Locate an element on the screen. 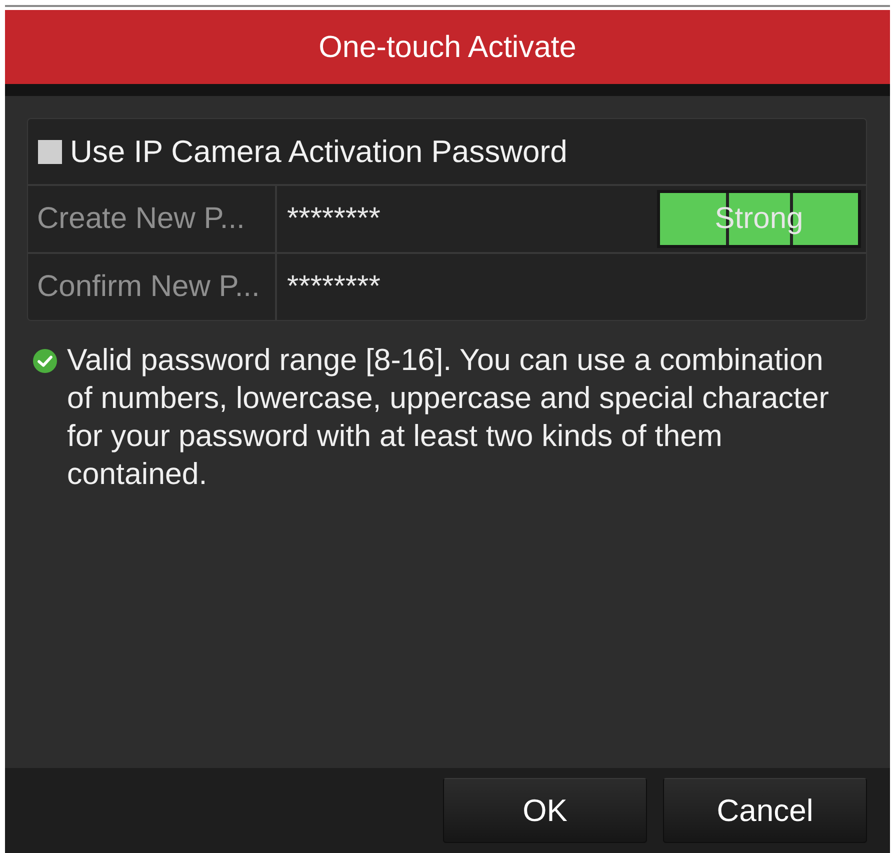 The height and width of the screenshot is (853, 895). checkbox is located at coordinates (50, 152).